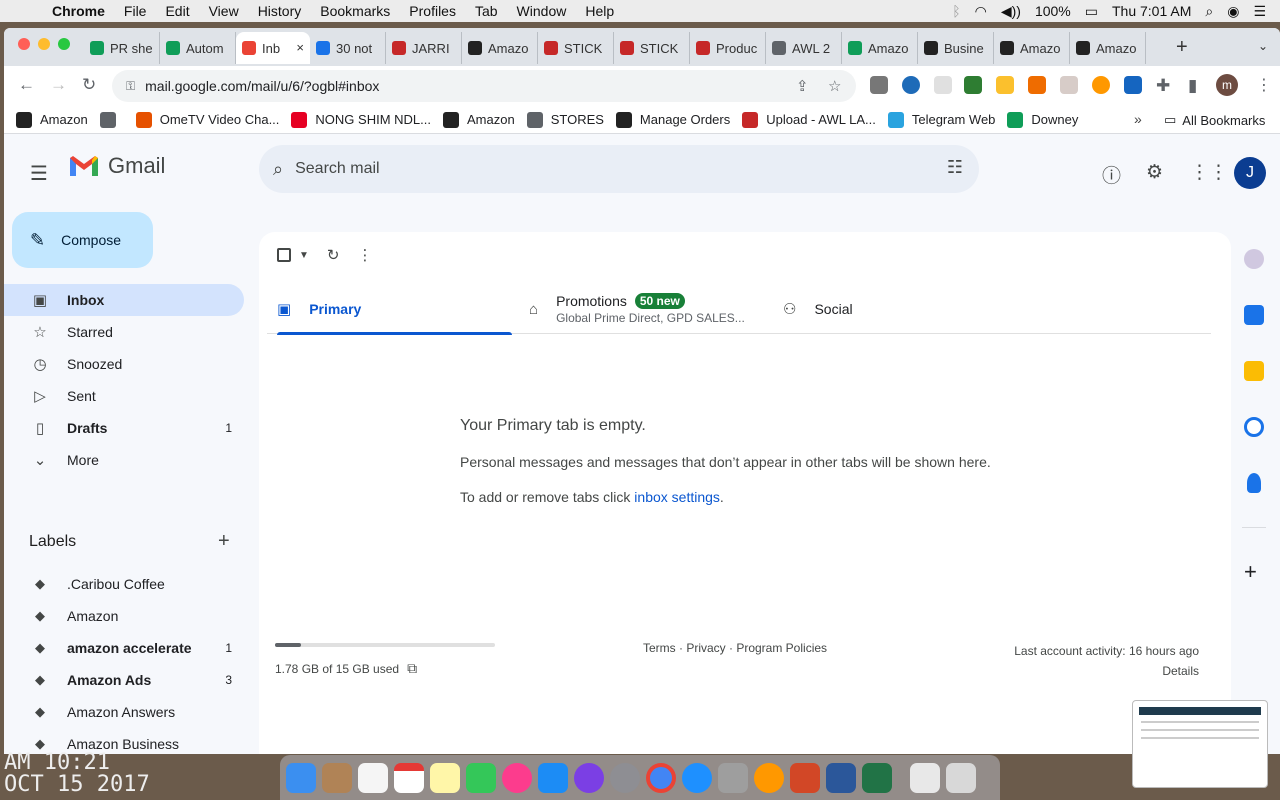  I want to click on extension-helium-icon, so click(911, 85).